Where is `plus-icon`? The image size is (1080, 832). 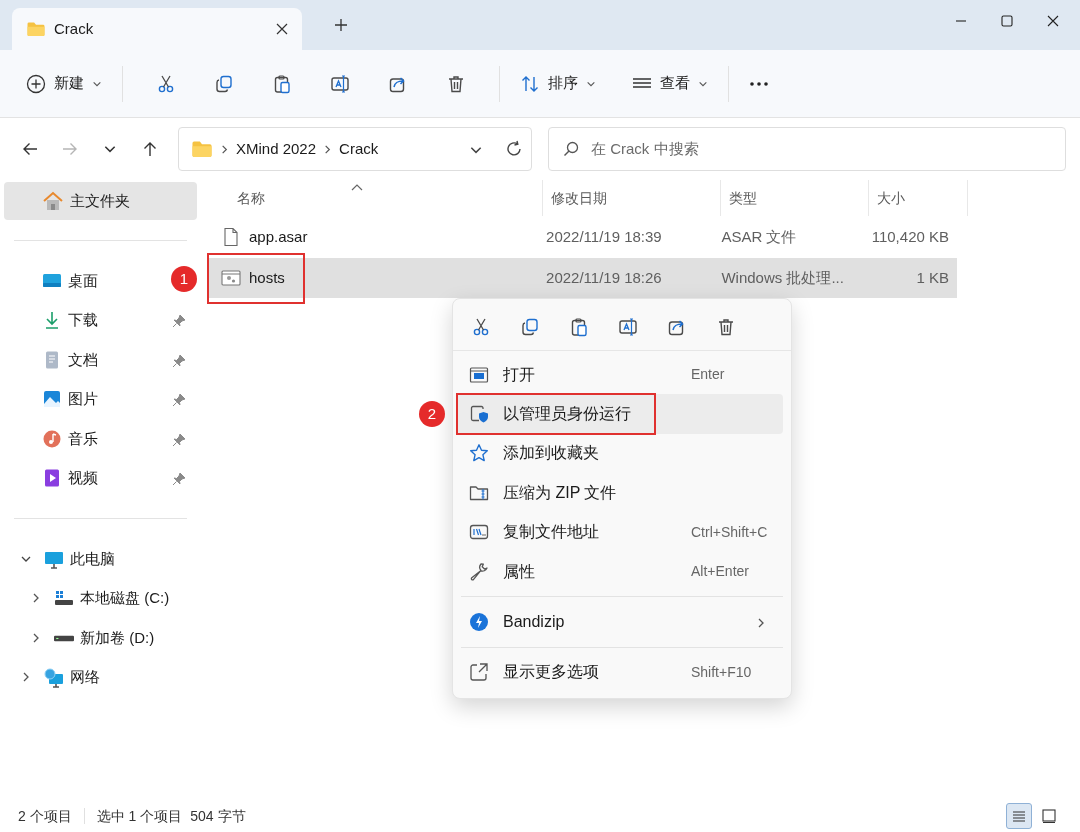
plus-icon is located at coordinates (341, 25).